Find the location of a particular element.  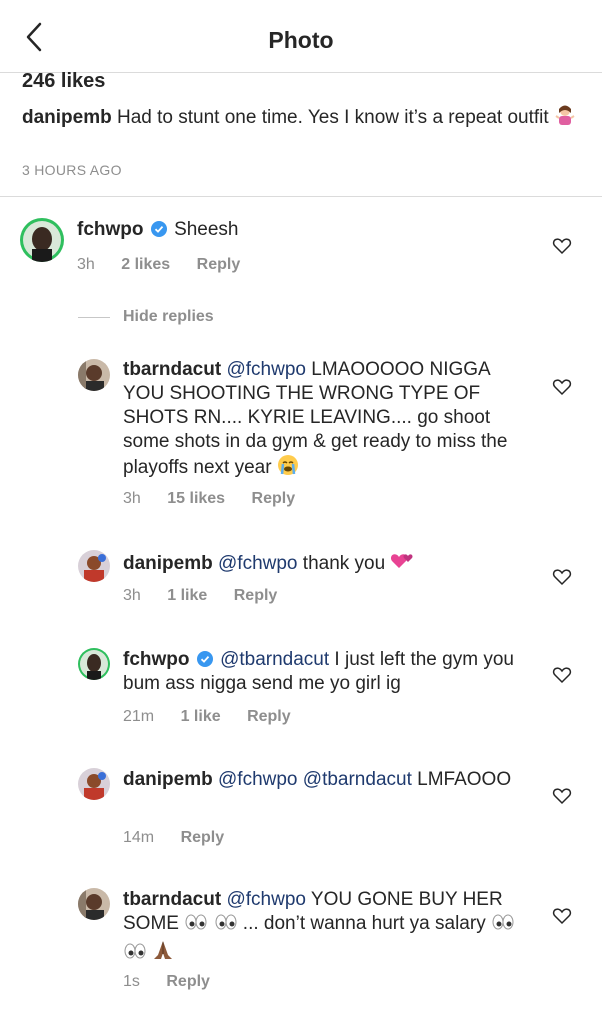

reply-text: danipemb @fchwpo @tbarndacut LMFAOOO is located at coordinates (323, 780).